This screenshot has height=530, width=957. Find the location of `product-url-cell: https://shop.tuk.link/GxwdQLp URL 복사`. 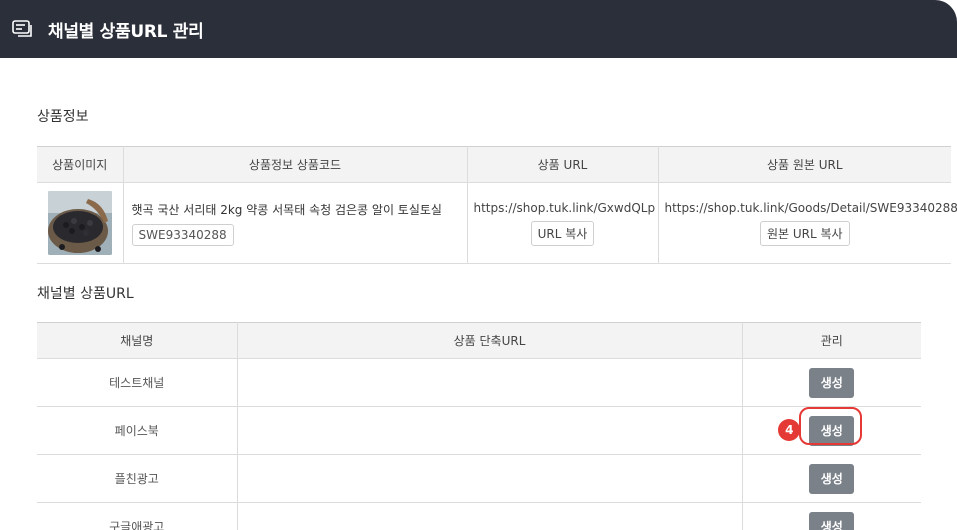

product-url-cell: https://shop.tuk.link/GxwdQLp URL 복사 is located at coordinates (563, 223).